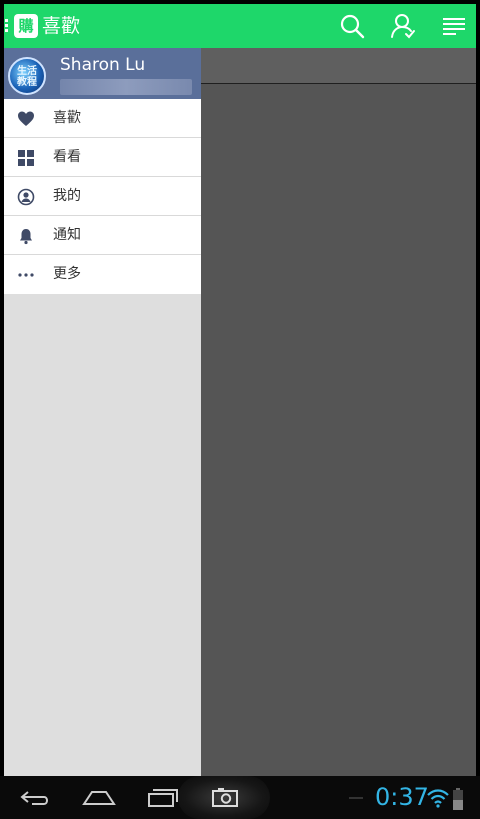  I want to click on menu-item-more: 更多, so click(102, 274).